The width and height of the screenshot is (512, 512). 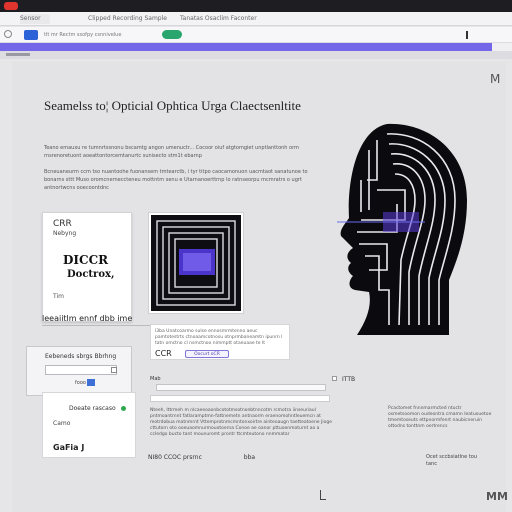 What do you see at coordinates (11, 6) in the screenshot?
I see `record-indicator-icon` at bounding box center [11, 6].